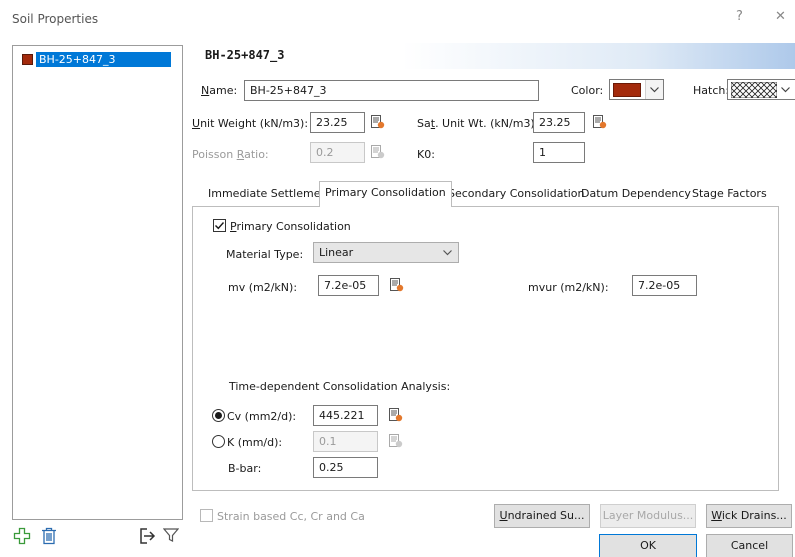  Describe the element at coordinates (476, 123) in the screenshot. I see `sat-unit-weight-label: Sat. Unit Wt. (kN/m3)` at that location.